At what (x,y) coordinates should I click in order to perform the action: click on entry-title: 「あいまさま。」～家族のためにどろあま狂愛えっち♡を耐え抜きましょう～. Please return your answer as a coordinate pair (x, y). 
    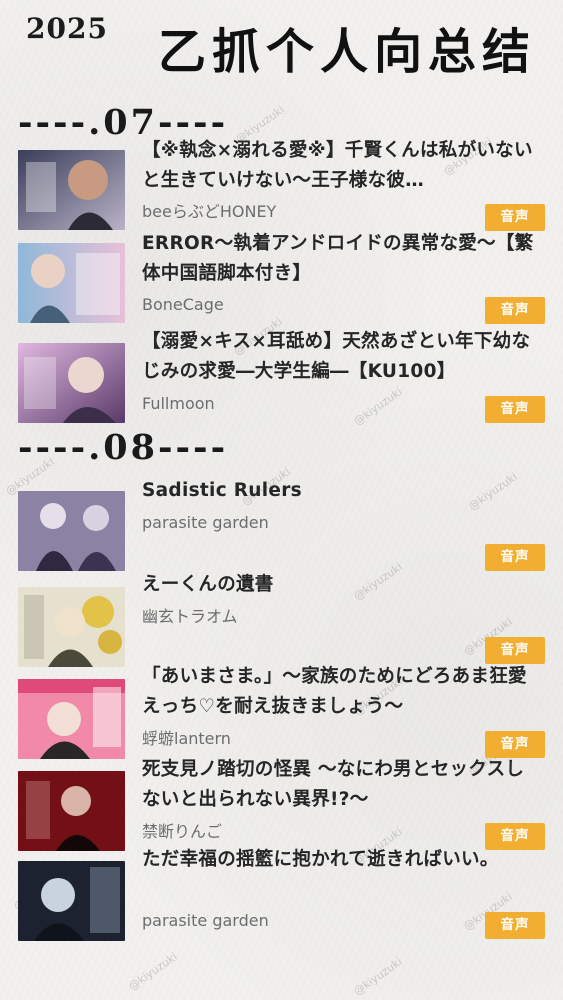
    Looking at the image, I should click on (334, 691).